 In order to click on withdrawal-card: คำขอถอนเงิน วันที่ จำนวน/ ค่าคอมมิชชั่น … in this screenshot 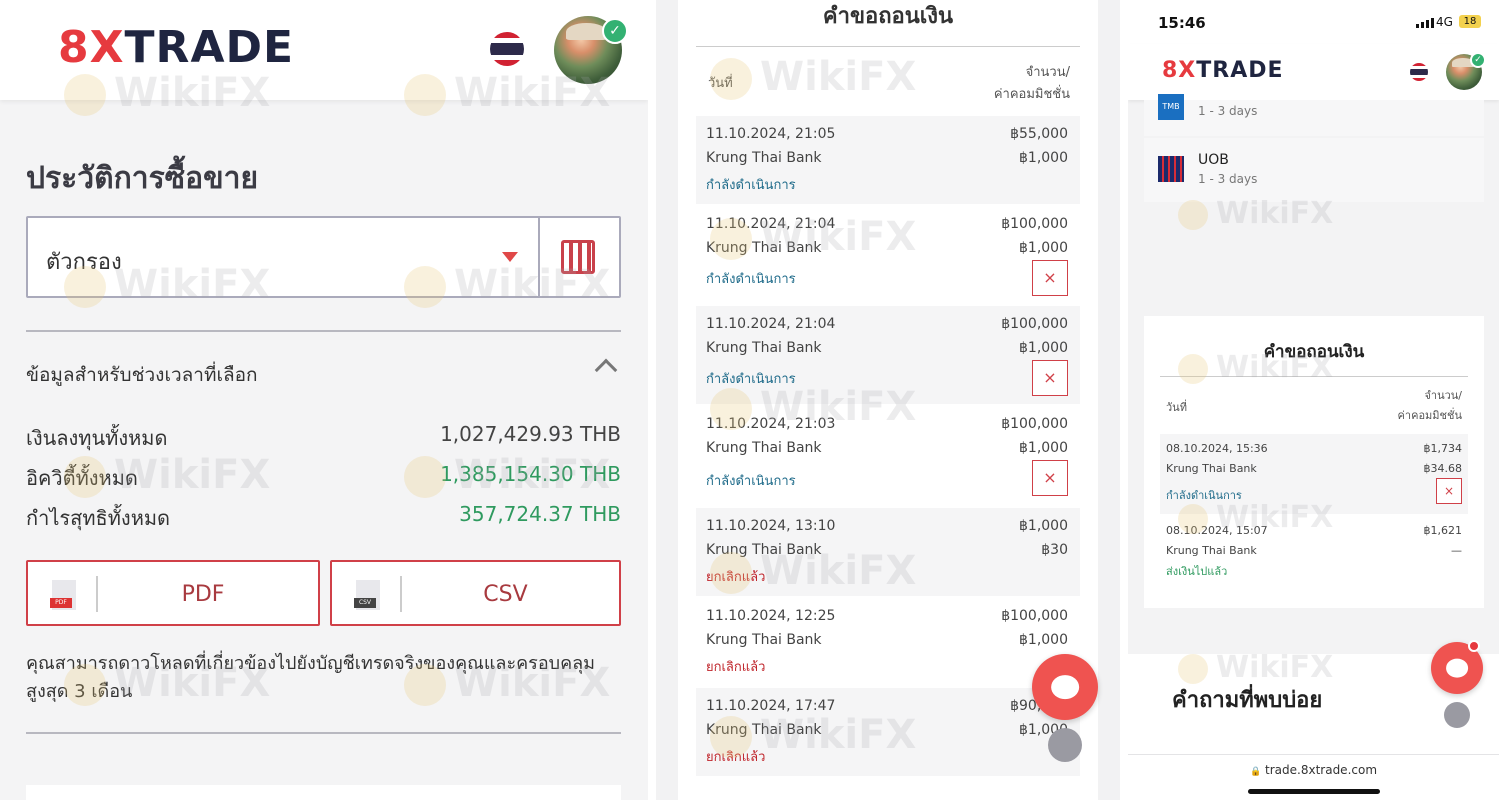, I will do `click(1314, 462)`.